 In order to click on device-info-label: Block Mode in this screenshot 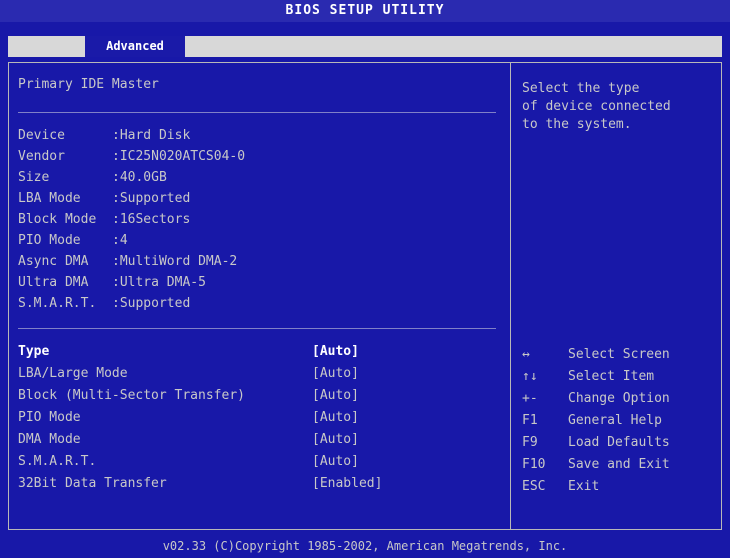, I will do `click(57, 219)`.